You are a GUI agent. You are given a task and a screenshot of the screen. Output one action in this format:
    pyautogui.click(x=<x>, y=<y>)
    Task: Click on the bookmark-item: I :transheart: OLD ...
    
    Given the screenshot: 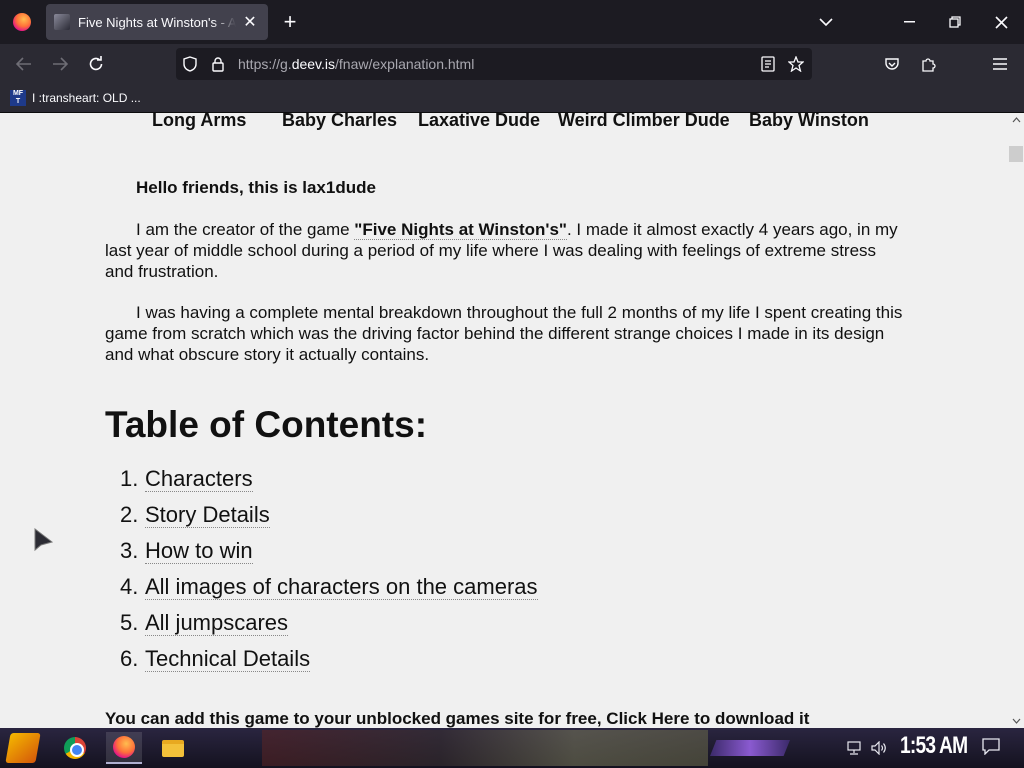 What is the action you would take?
    pyautogui.click(x=86, y=98)
    